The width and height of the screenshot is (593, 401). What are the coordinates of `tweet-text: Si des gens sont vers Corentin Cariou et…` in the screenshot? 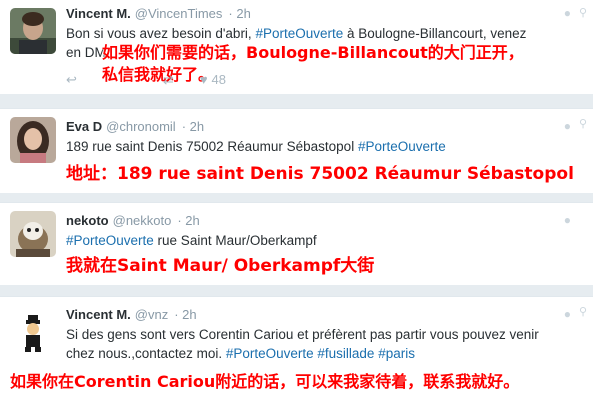 It's located at (302, 344).